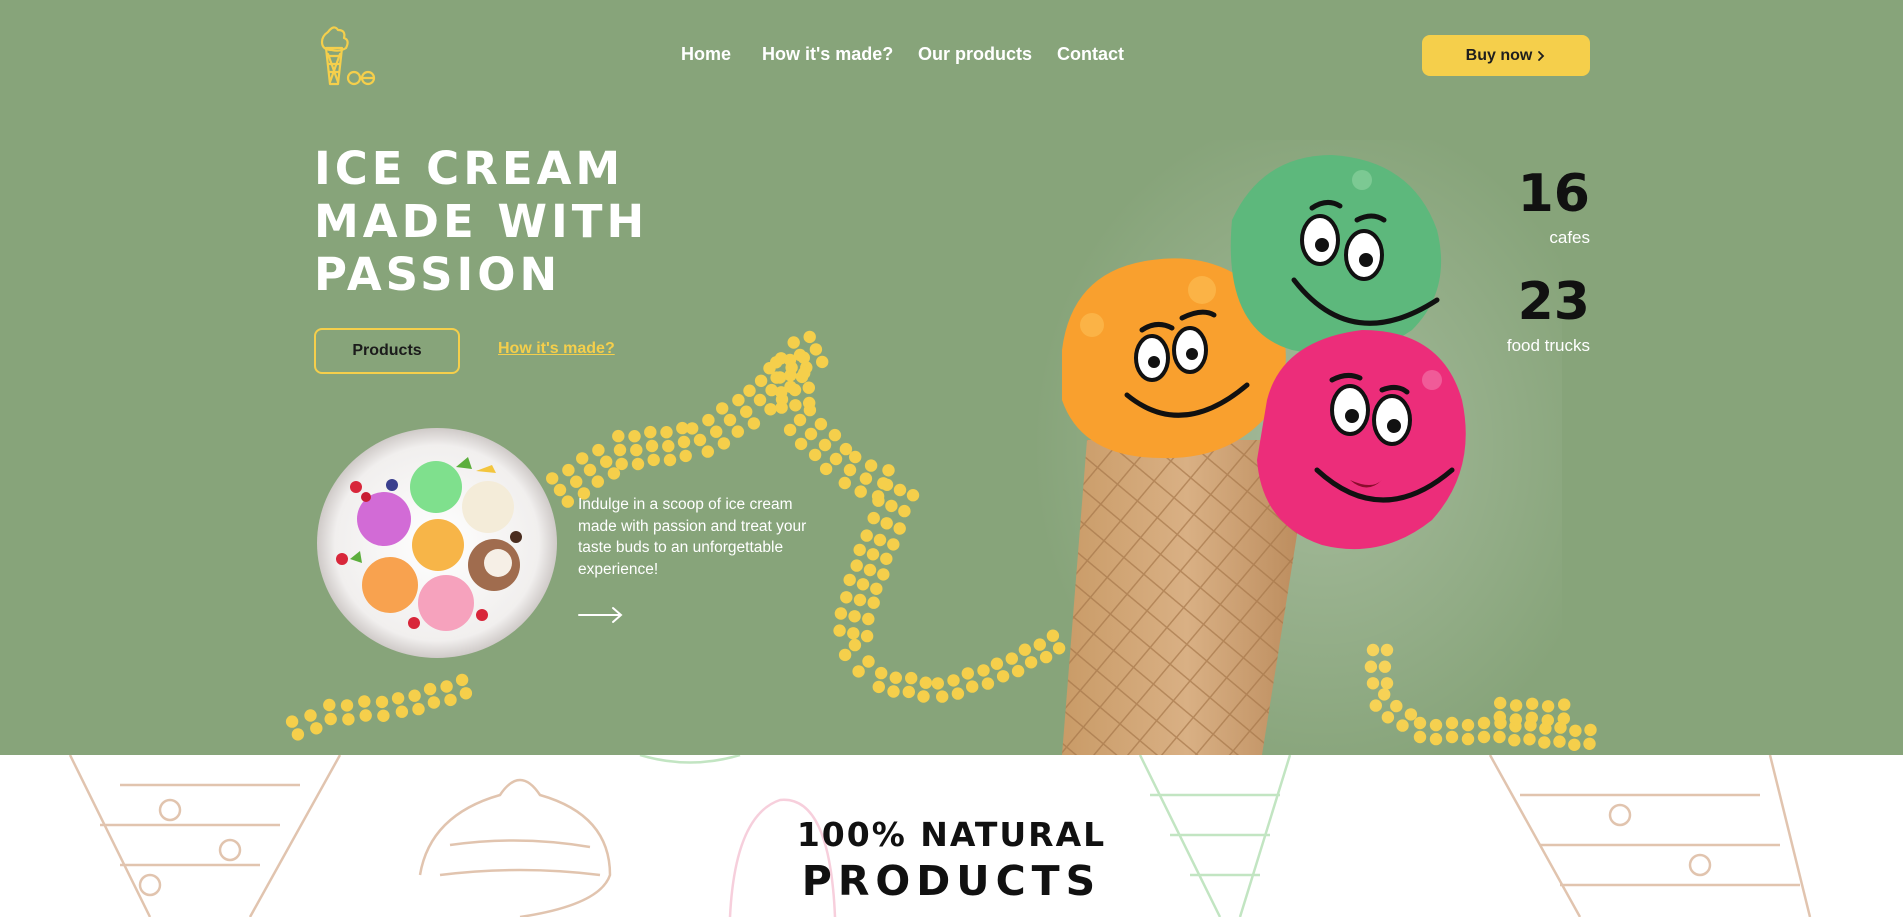 This screenshot has width=1903, height=917. What do you see at coordinates (387, 351) in the screenshot?
I see `products-button: Products` at bounding box center [387, 351].